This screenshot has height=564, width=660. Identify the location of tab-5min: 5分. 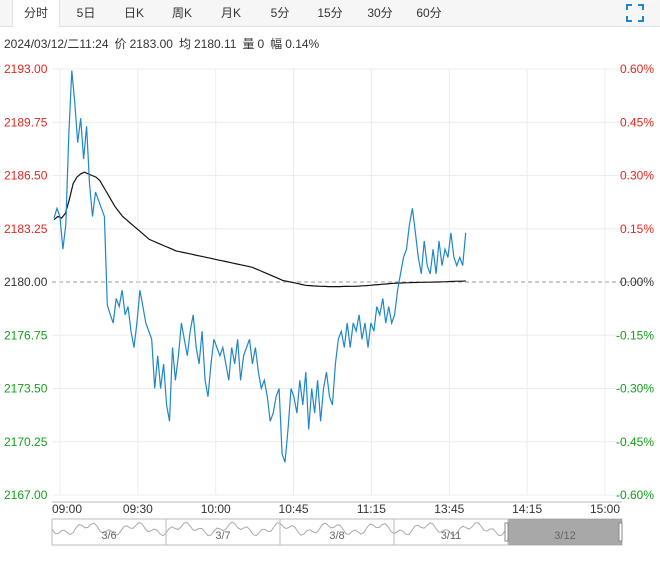
(280, 13).